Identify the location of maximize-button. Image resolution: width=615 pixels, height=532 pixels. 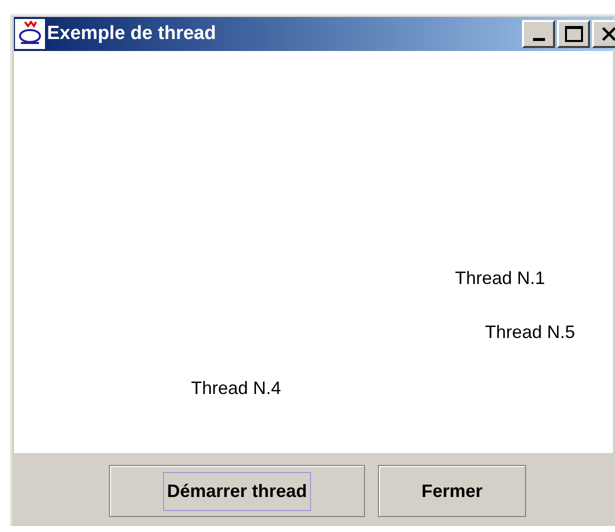
(573, 34).